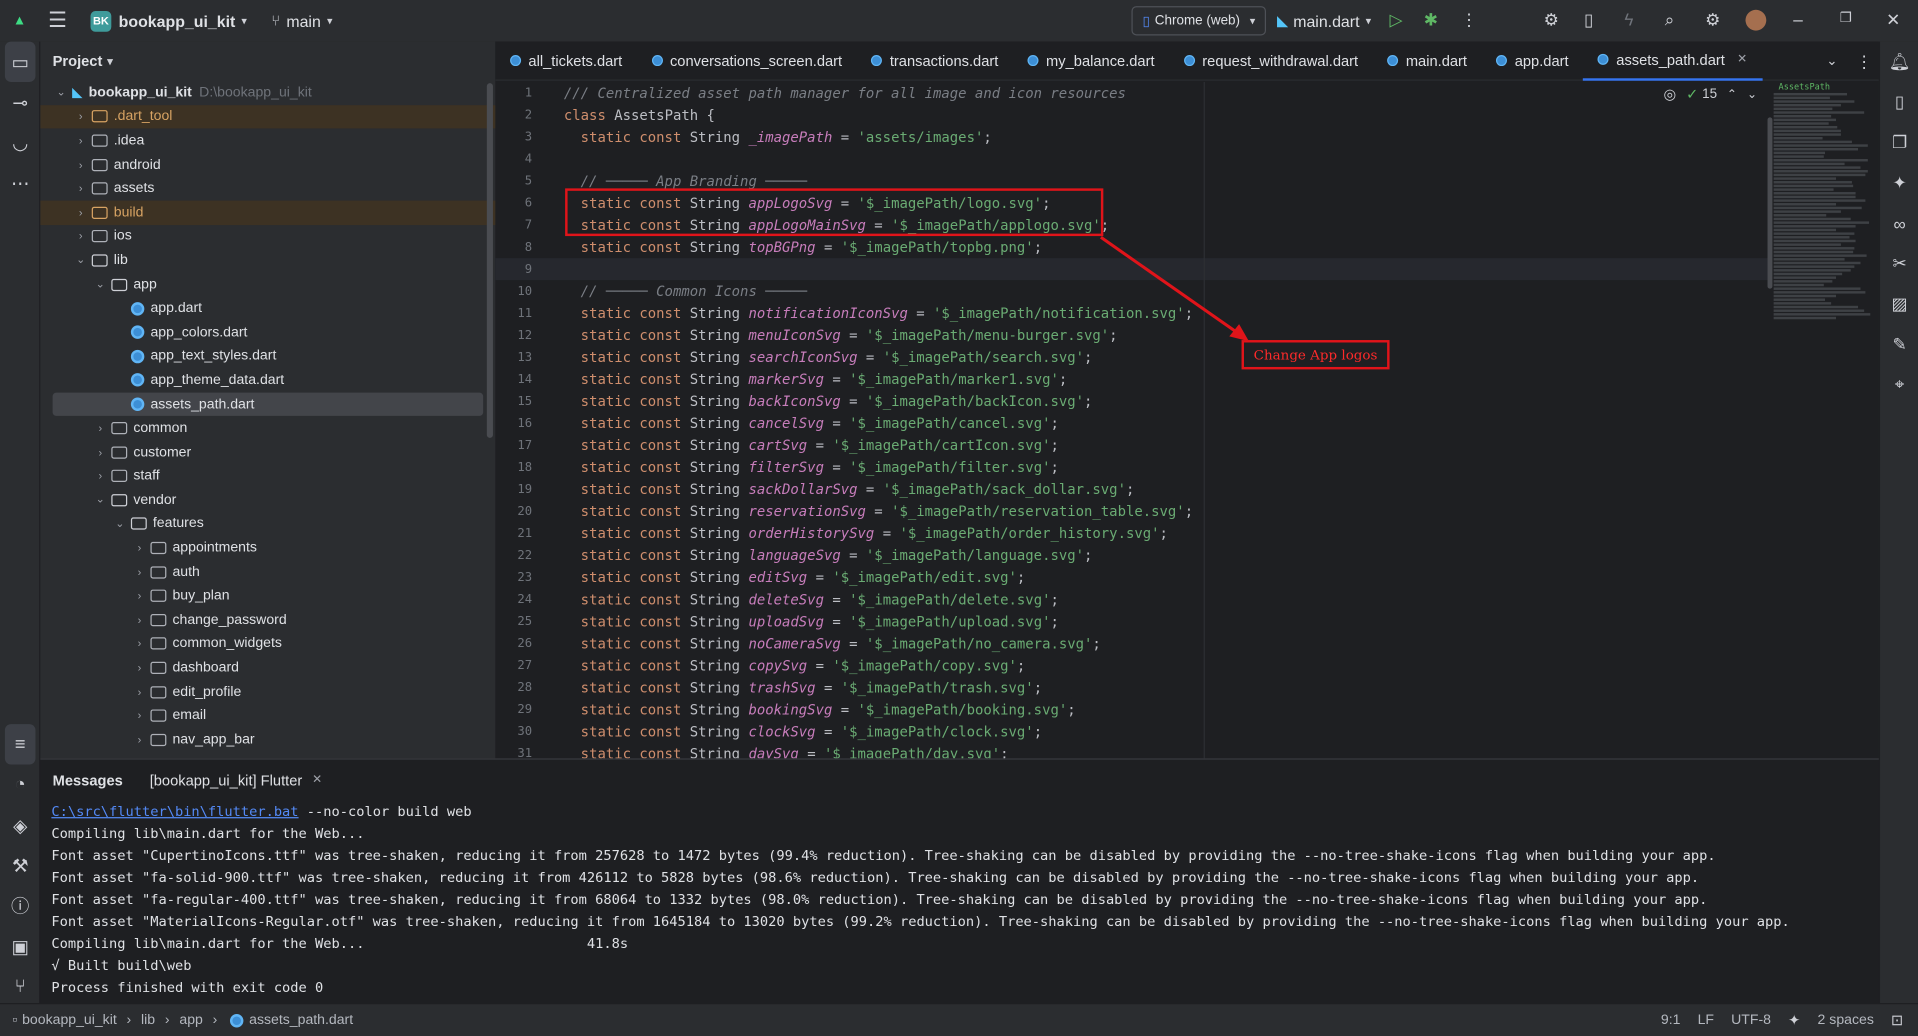 This screenshot has width=1918, height=1036. Describe the element at coordinates (268, 404) in the screenshot. I see `tree-item: assets_path.dart` at that location.